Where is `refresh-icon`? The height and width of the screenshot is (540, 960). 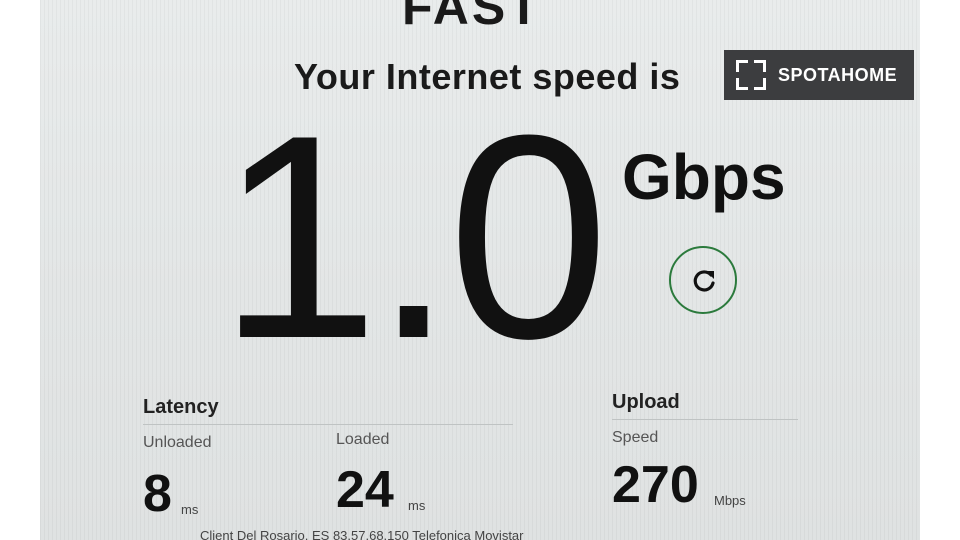
refresh-icon is located at coordinates (704, 281).